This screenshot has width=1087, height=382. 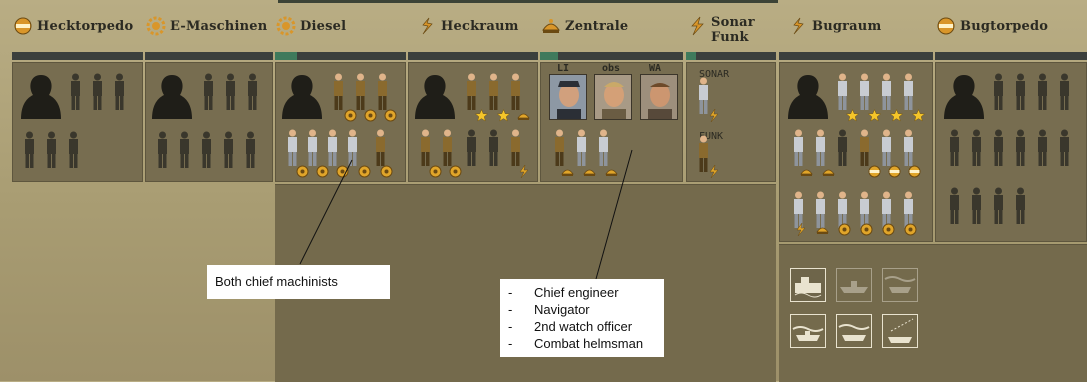 I want to click on compartment-title: E-Maschinen, so click(x=206, y=26).